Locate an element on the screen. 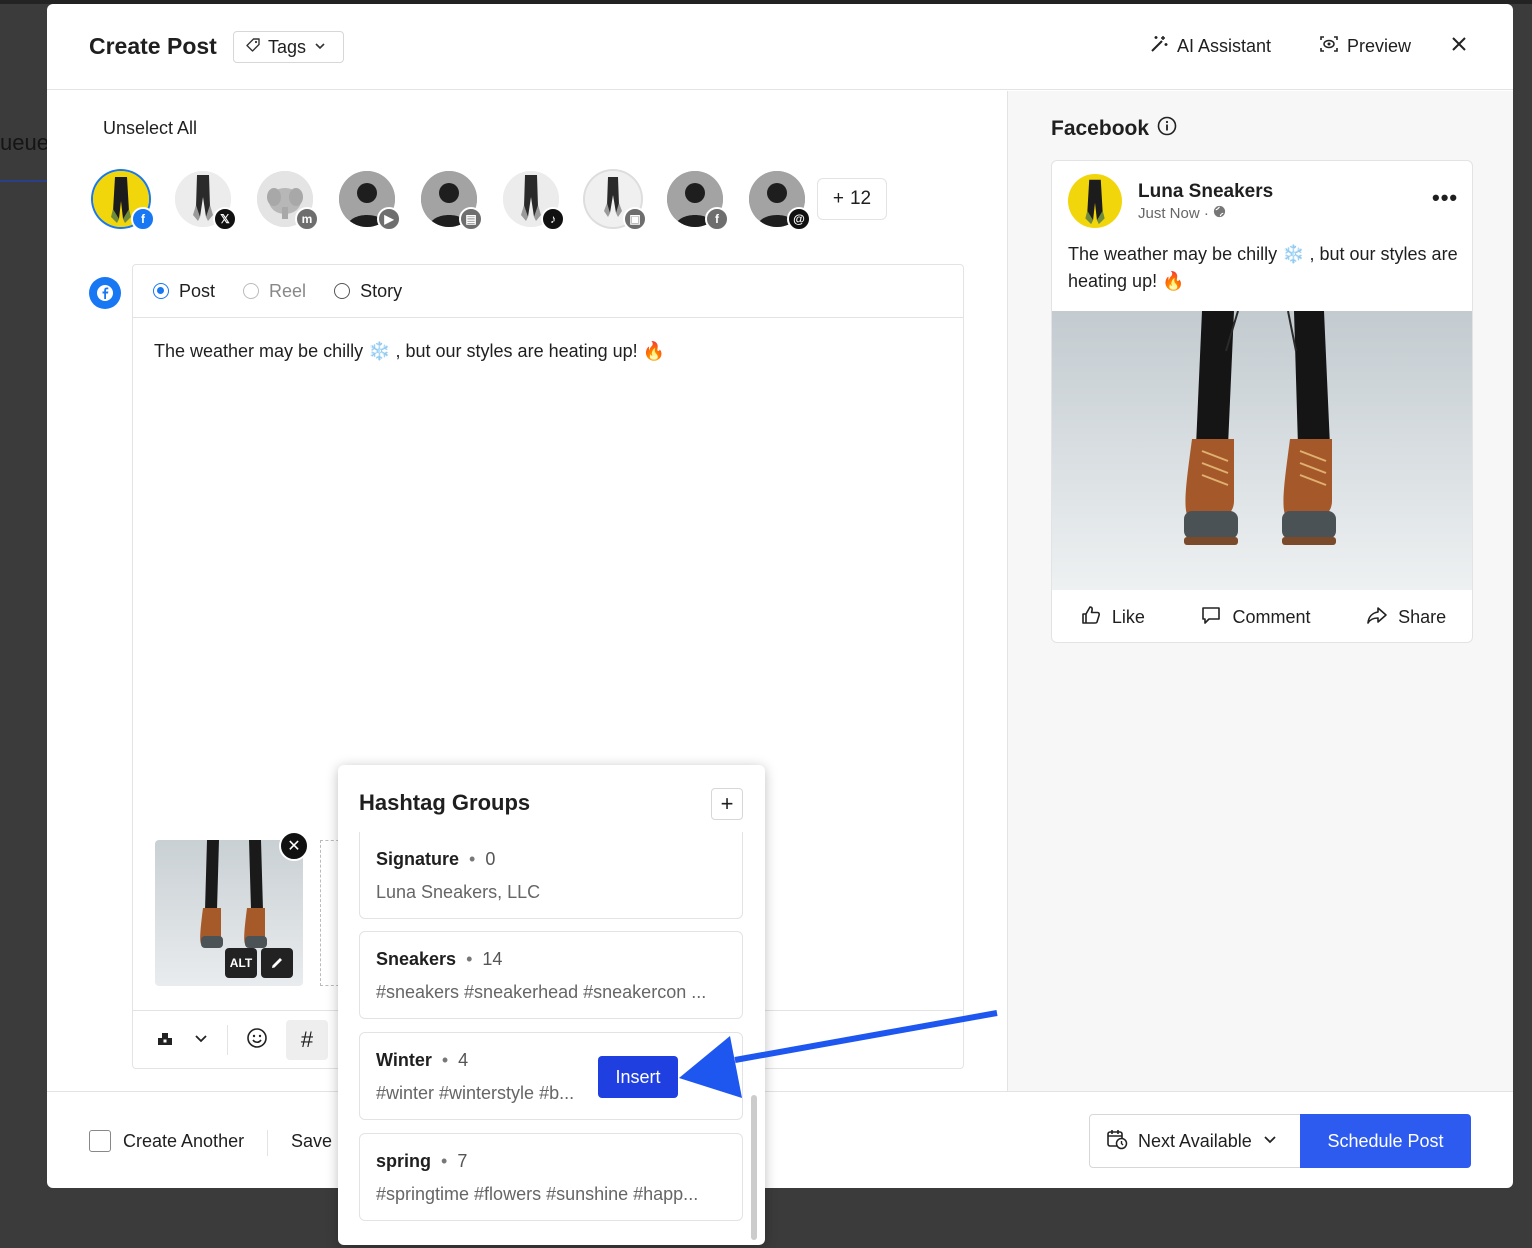 Image resolution: width=1532 pixels, height=1248 pixels. group-header: spring • 7 is located at coordinates (551, 1161).